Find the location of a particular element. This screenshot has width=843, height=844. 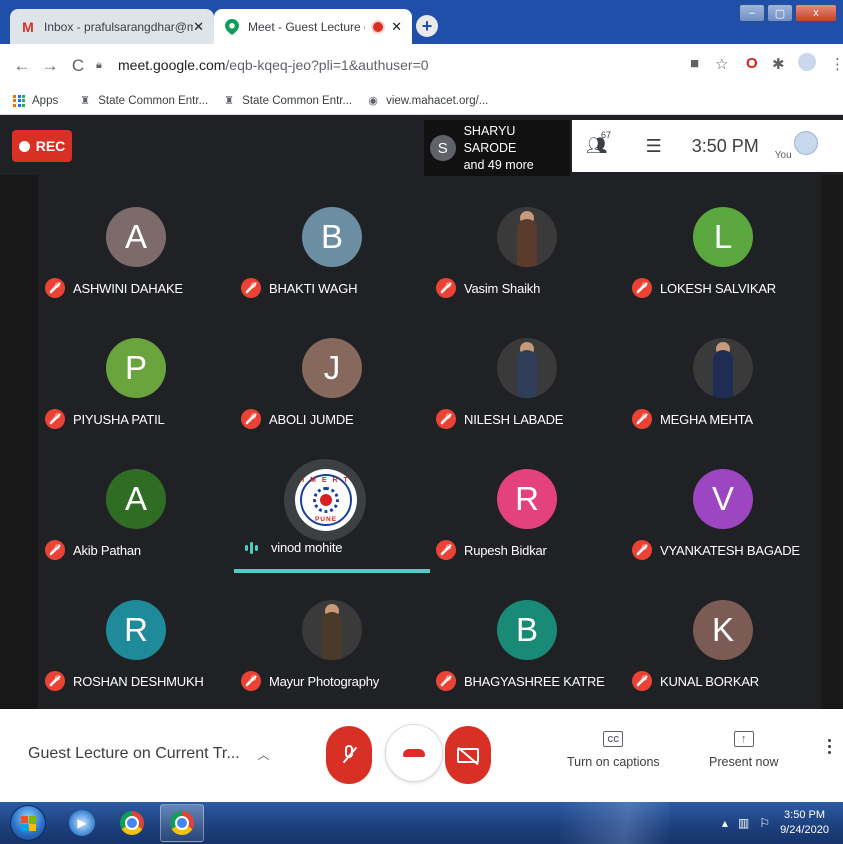

close-window-button: x is located at coordinates (816, 13).